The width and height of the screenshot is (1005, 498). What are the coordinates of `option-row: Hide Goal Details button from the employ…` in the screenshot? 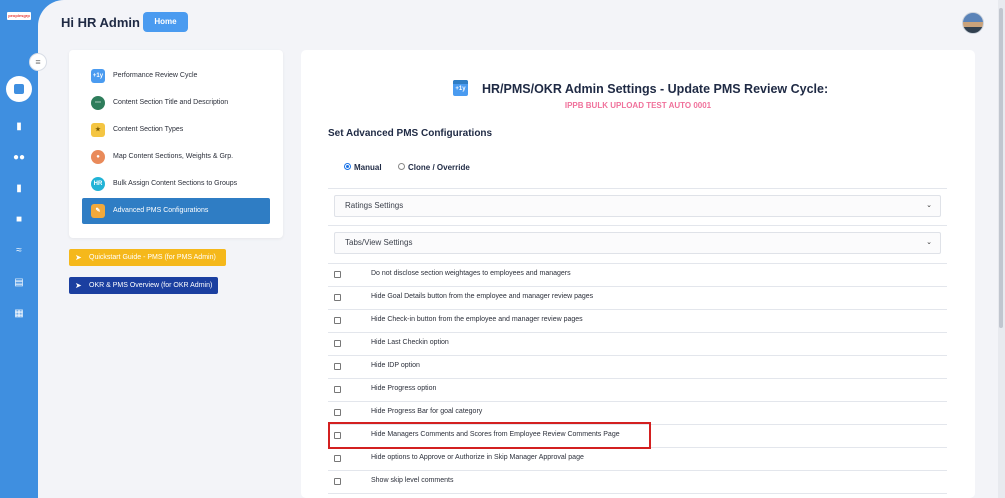 It's located at (637, 297).